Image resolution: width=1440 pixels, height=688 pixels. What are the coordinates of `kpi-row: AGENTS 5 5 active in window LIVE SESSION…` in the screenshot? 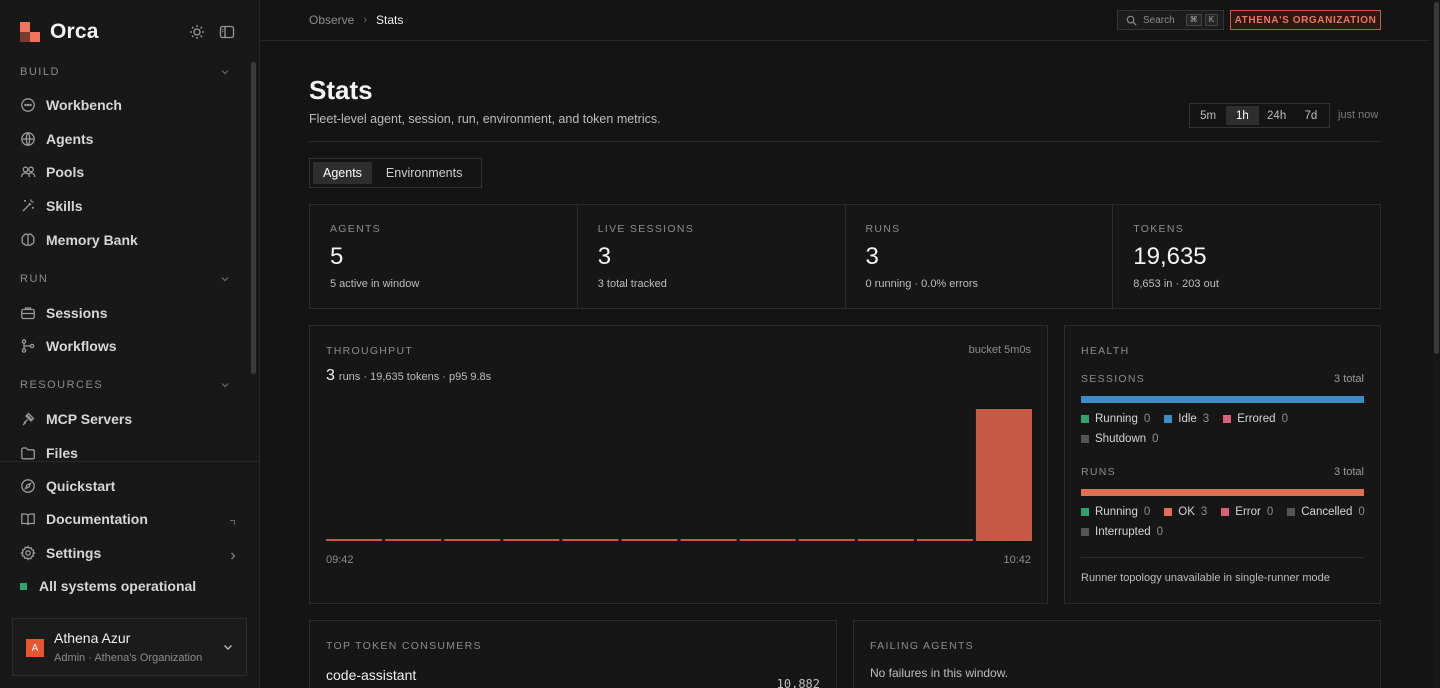 It's located at (845, 256).